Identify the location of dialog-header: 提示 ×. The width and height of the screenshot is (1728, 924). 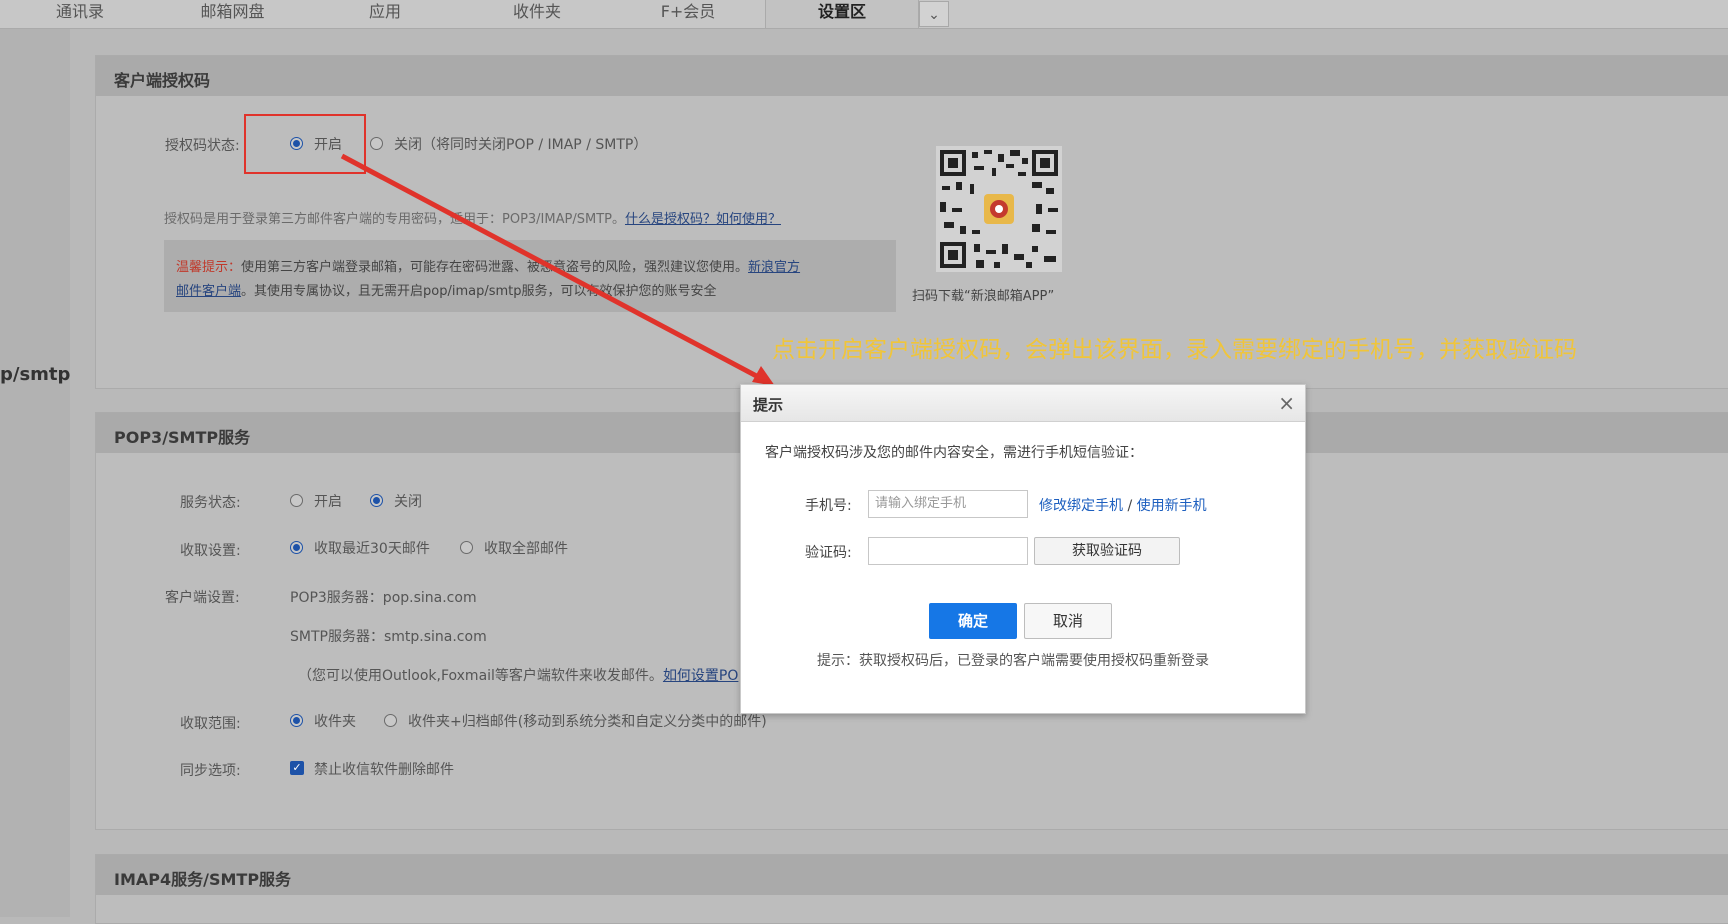
(1023, 403).